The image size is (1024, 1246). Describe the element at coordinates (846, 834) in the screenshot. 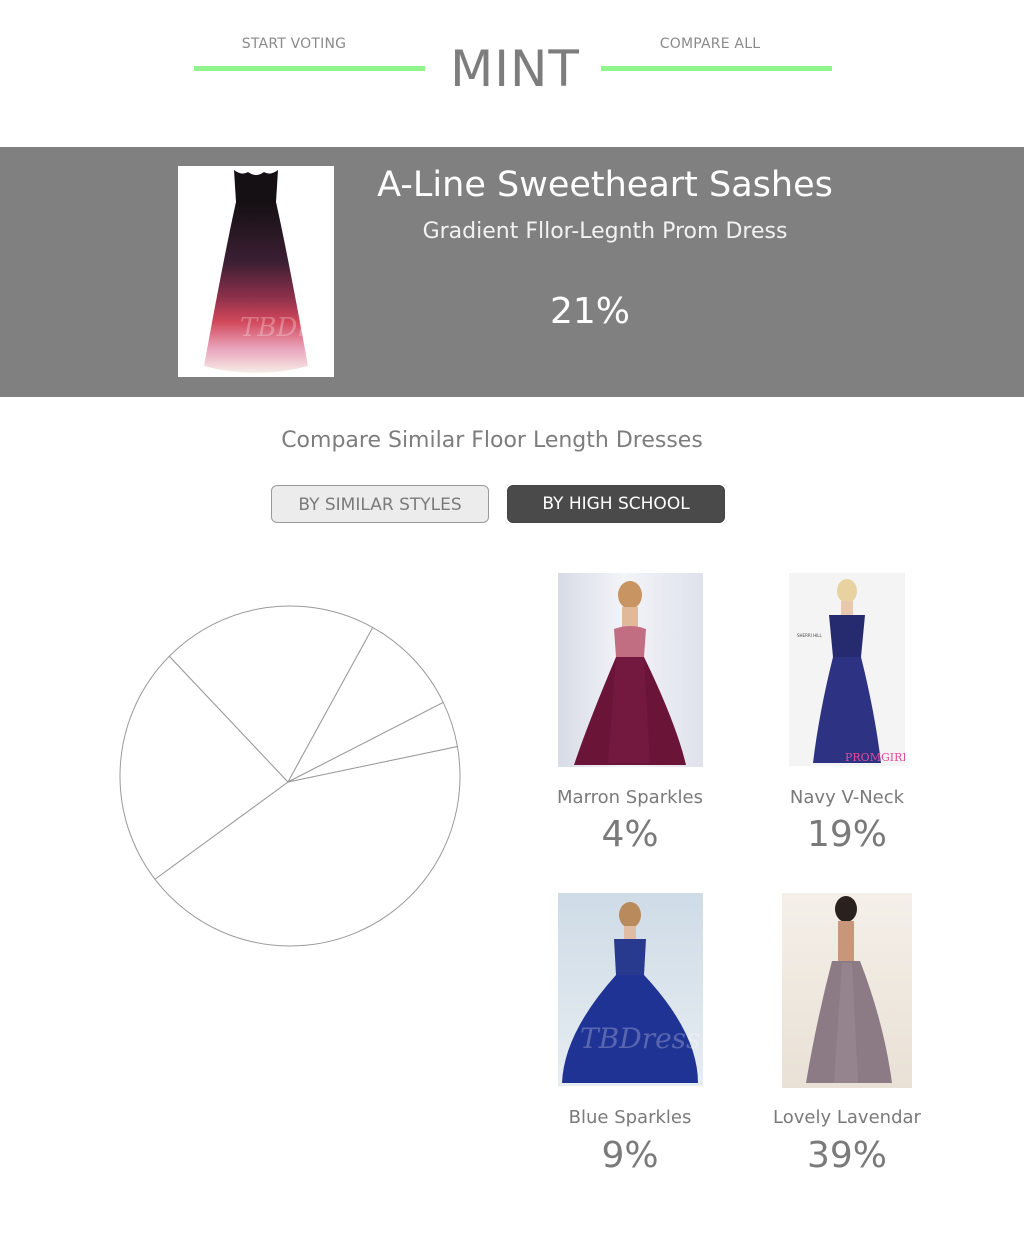

I see `dress-percent-navy-v-neck: 19%` at that location.